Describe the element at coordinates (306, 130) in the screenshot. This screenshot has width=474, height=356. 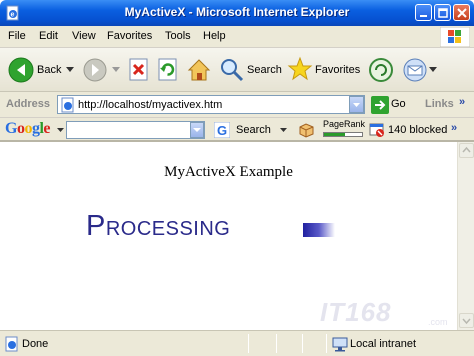
I see `puzzle-options-icon` at that location.